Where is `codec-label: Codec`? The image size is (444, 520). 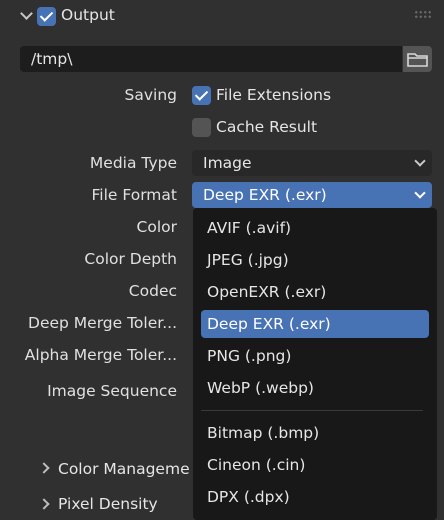 codec-label: Codec is located at coordinates (152, 291).